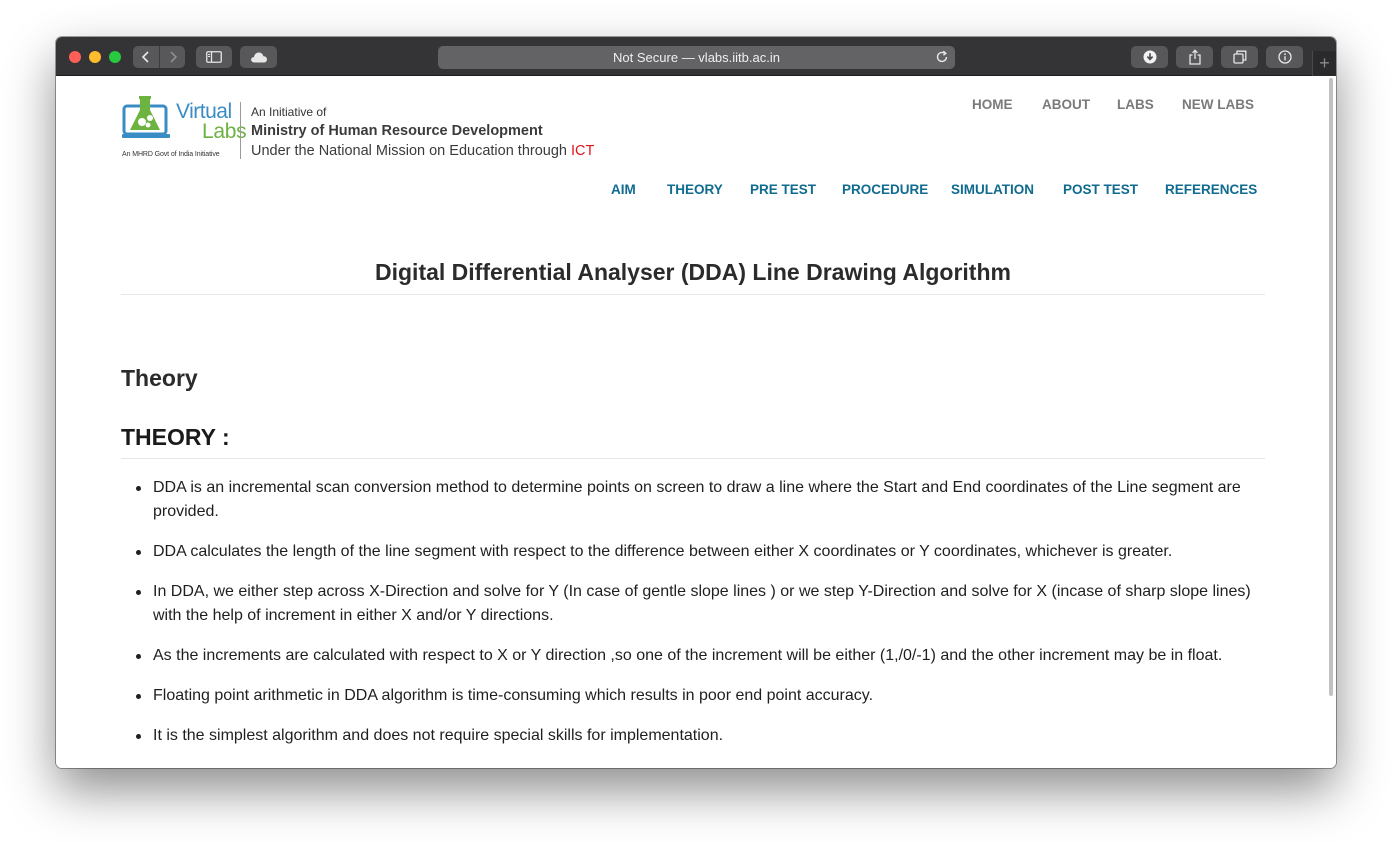  I want to click on history-nav-group, so click(159, 57).